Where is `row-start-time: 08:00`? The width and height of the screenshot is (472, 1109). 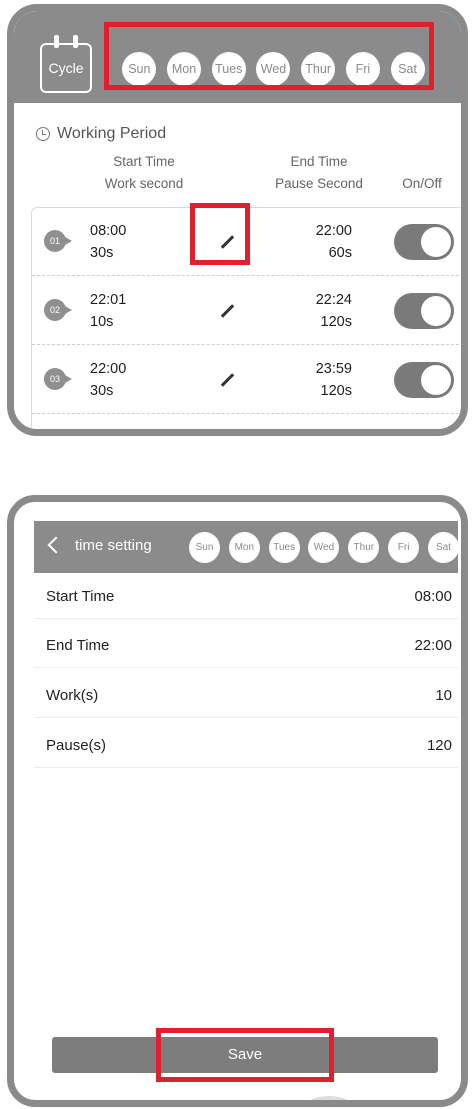 row-start-time: 08:00 is located at coordinates (108, 231).